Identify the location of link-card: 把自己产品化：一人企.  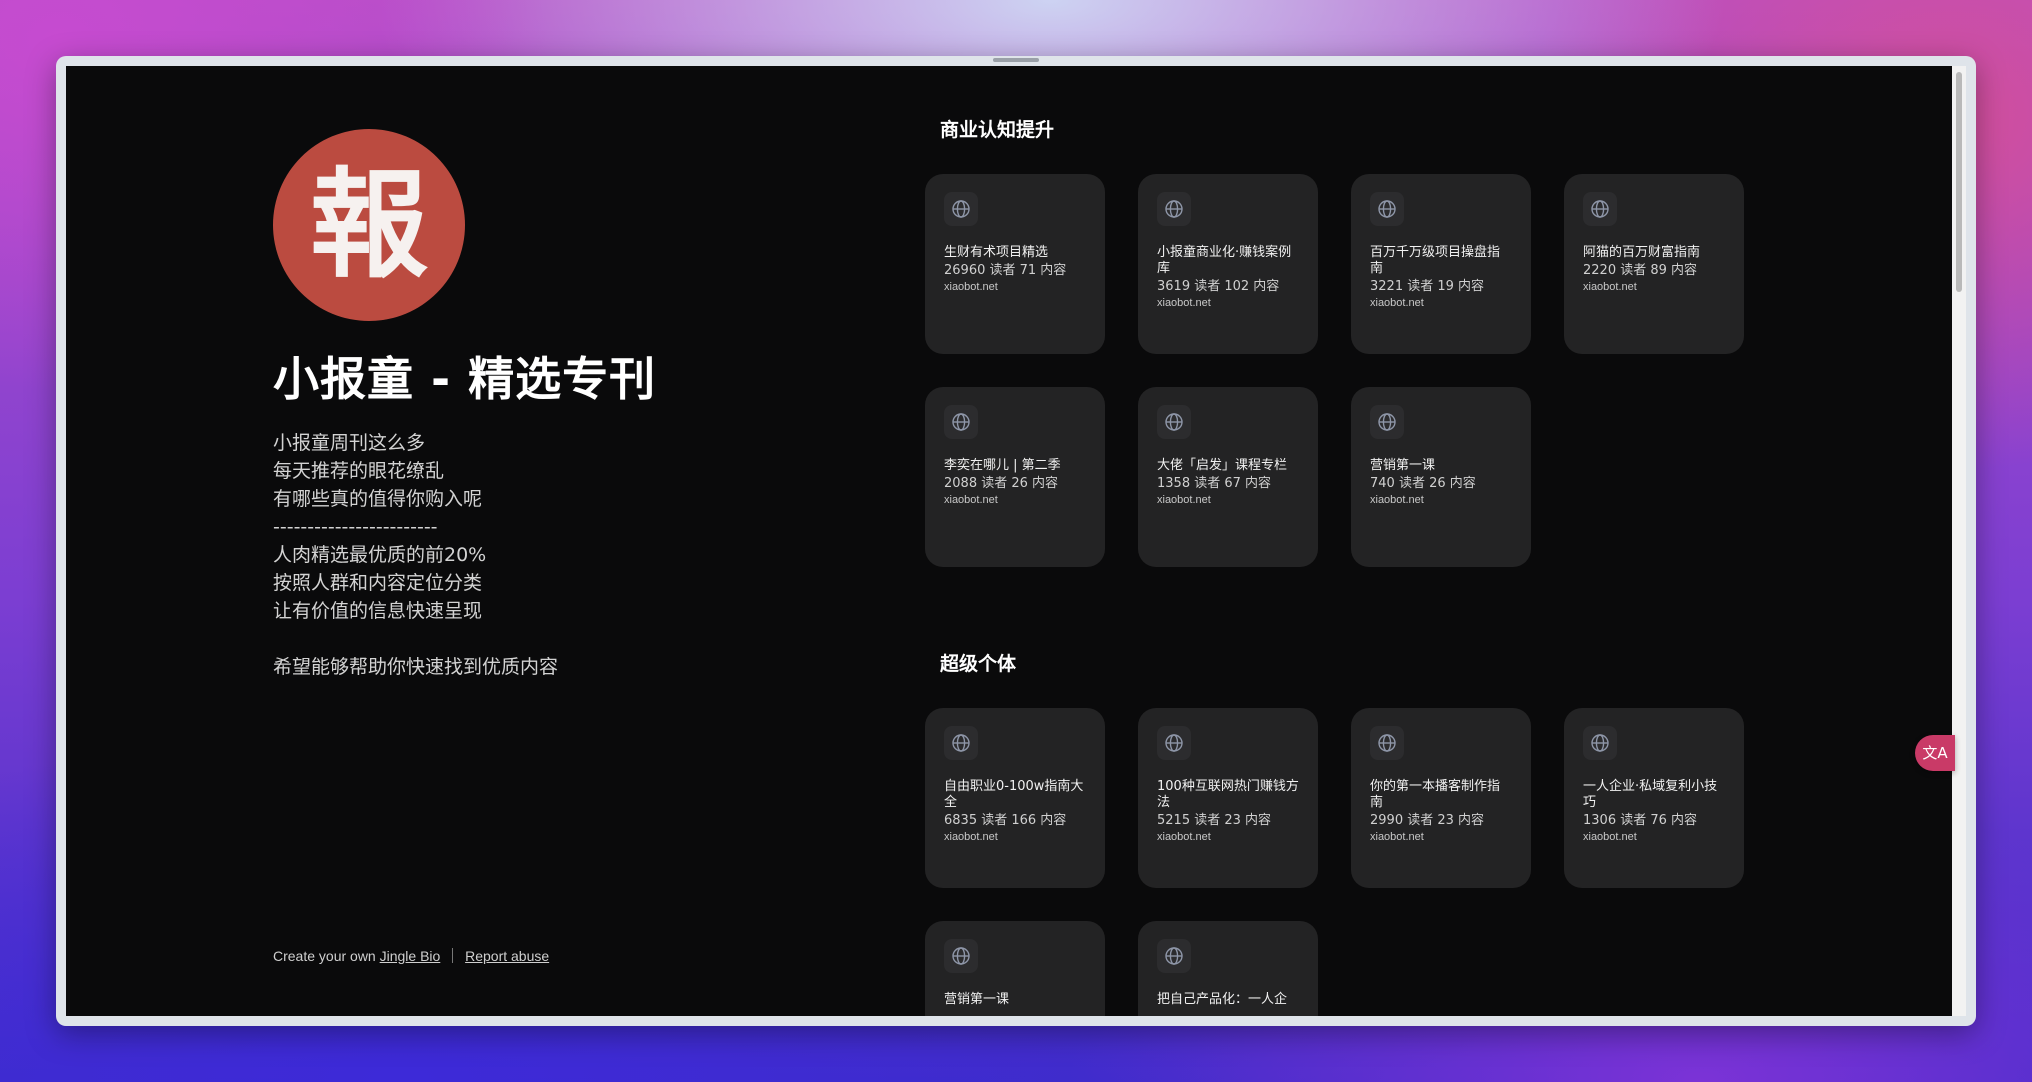
(1228, 968).